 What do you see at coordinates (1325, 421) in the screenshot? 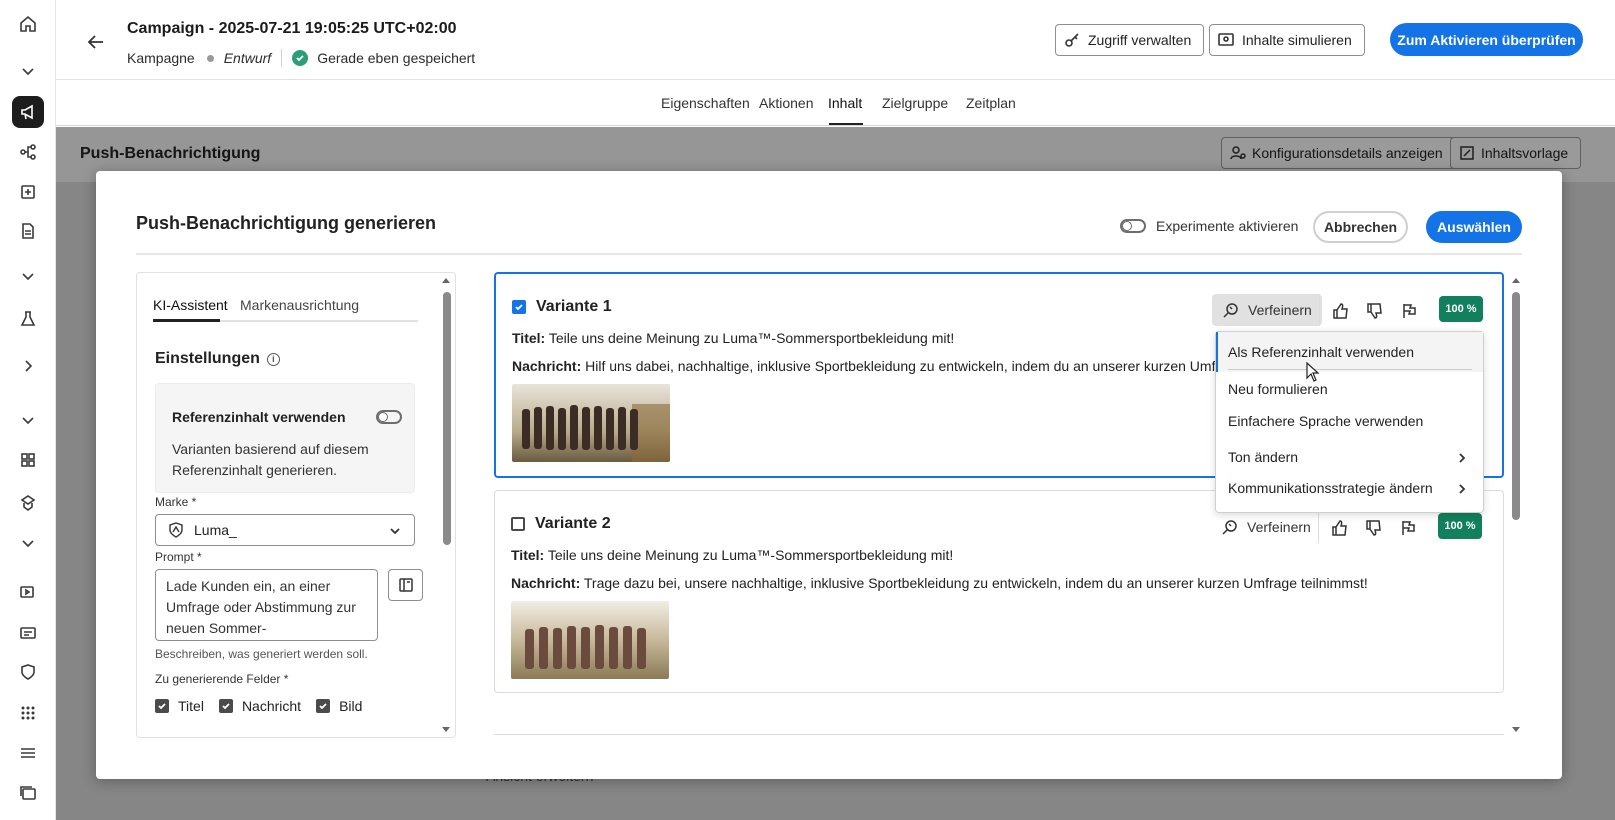
I see `menu-item-simpler-language: Einfachere Sprache verwenden` at bounding box center [1325, 421].